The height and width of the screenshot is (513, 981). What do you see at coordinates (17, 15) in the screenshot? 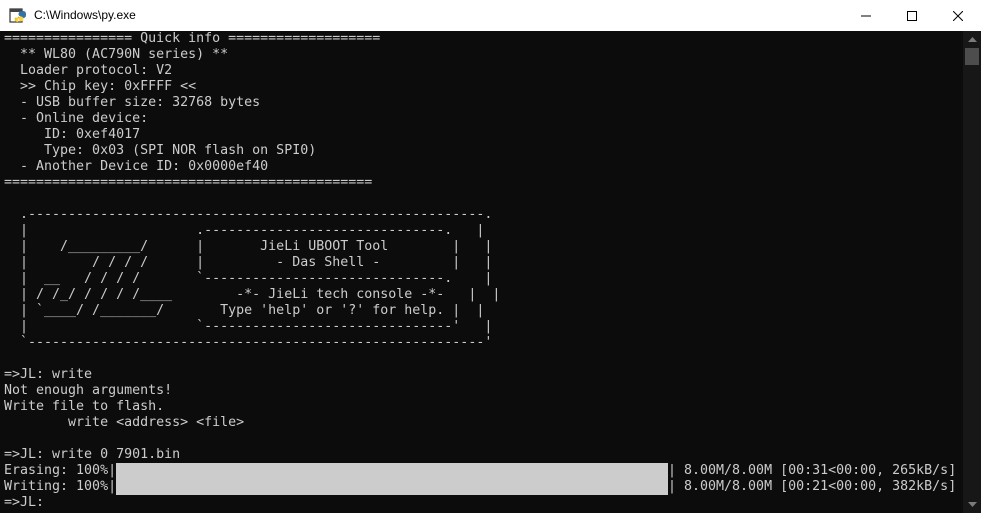
I see `python-launcher-icon` at bounding box center [17, 15].